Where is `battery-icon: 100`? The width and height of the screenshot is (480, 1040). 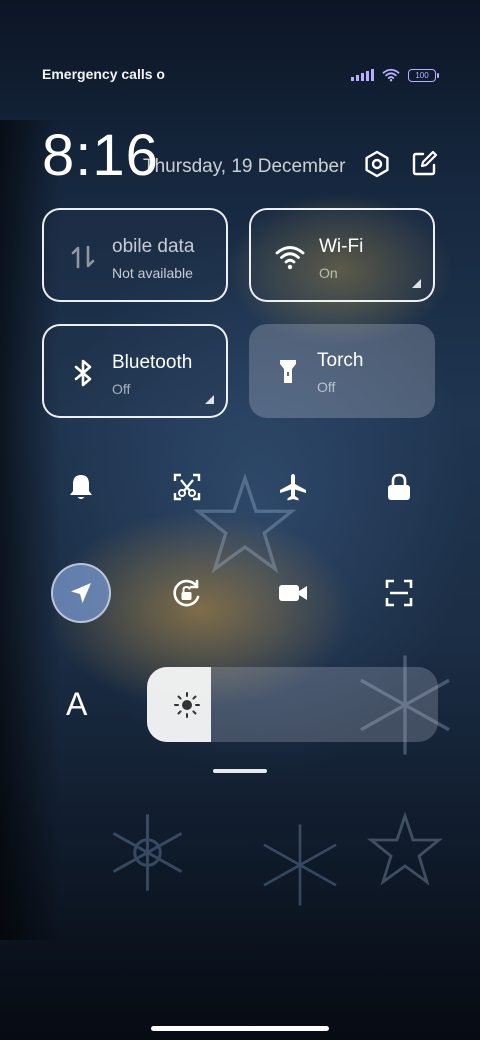
battery-icon: 100 is located at coordinates (423, 75).